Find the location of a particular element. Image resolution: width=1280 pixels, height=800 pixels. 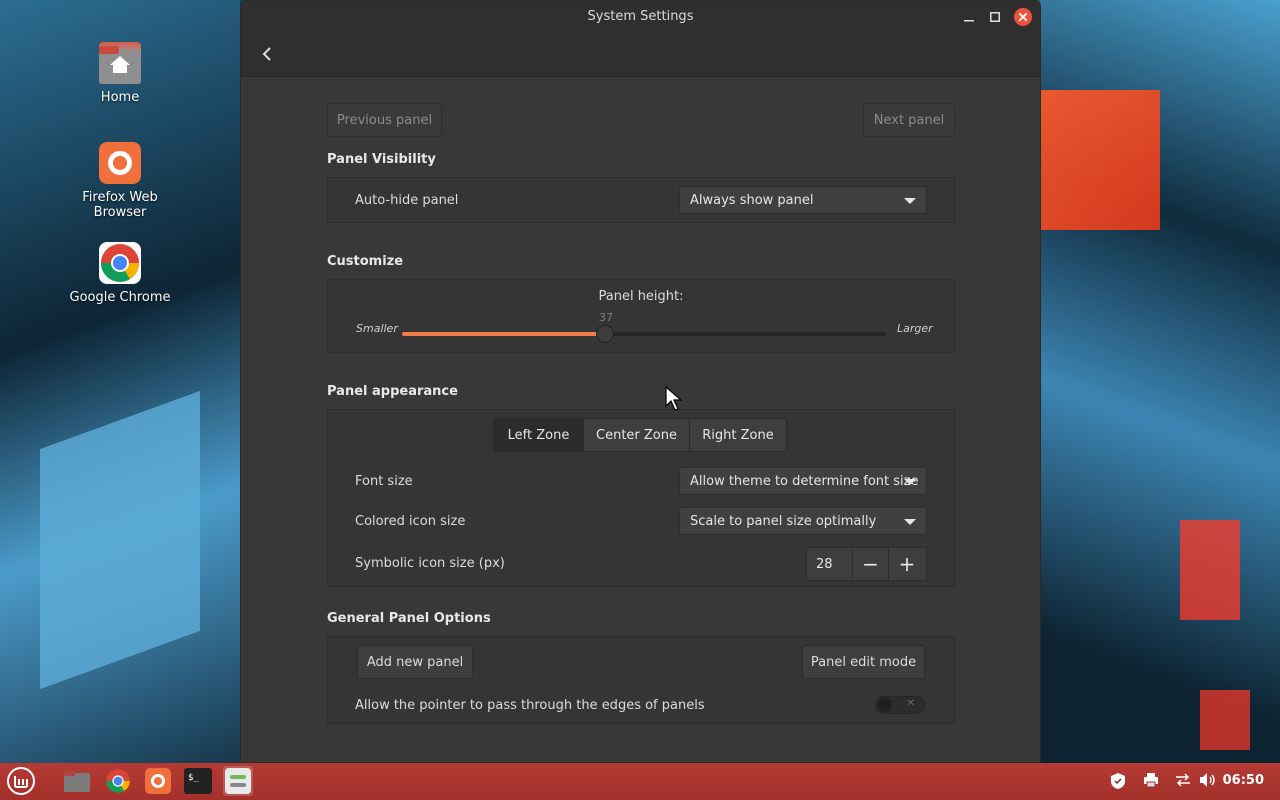

shield-icon is located at coordinates (1118, 783).